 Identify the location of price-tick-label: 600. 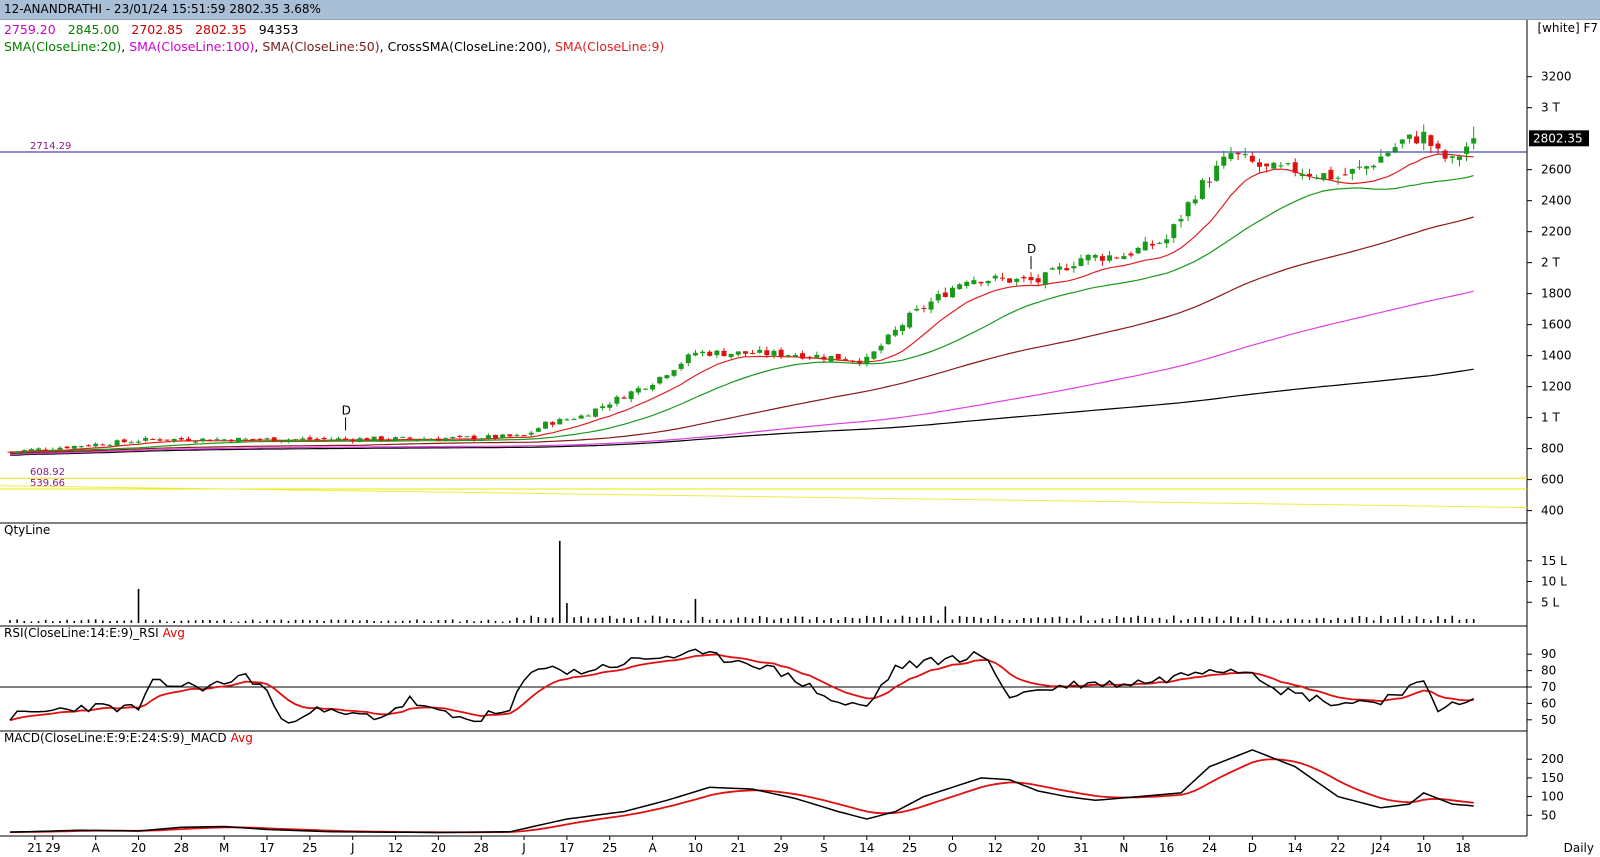
(1552, 480).